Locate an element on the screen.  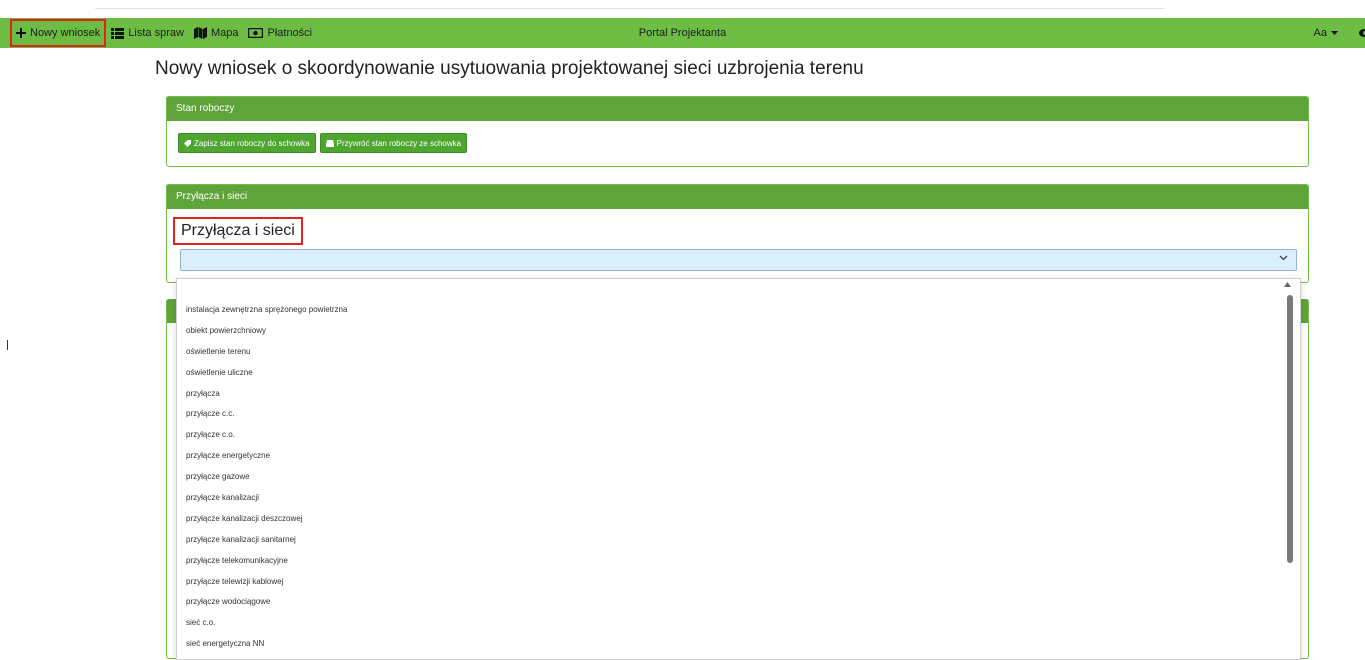
browser-top-strip is located at coordinates (682, 9).